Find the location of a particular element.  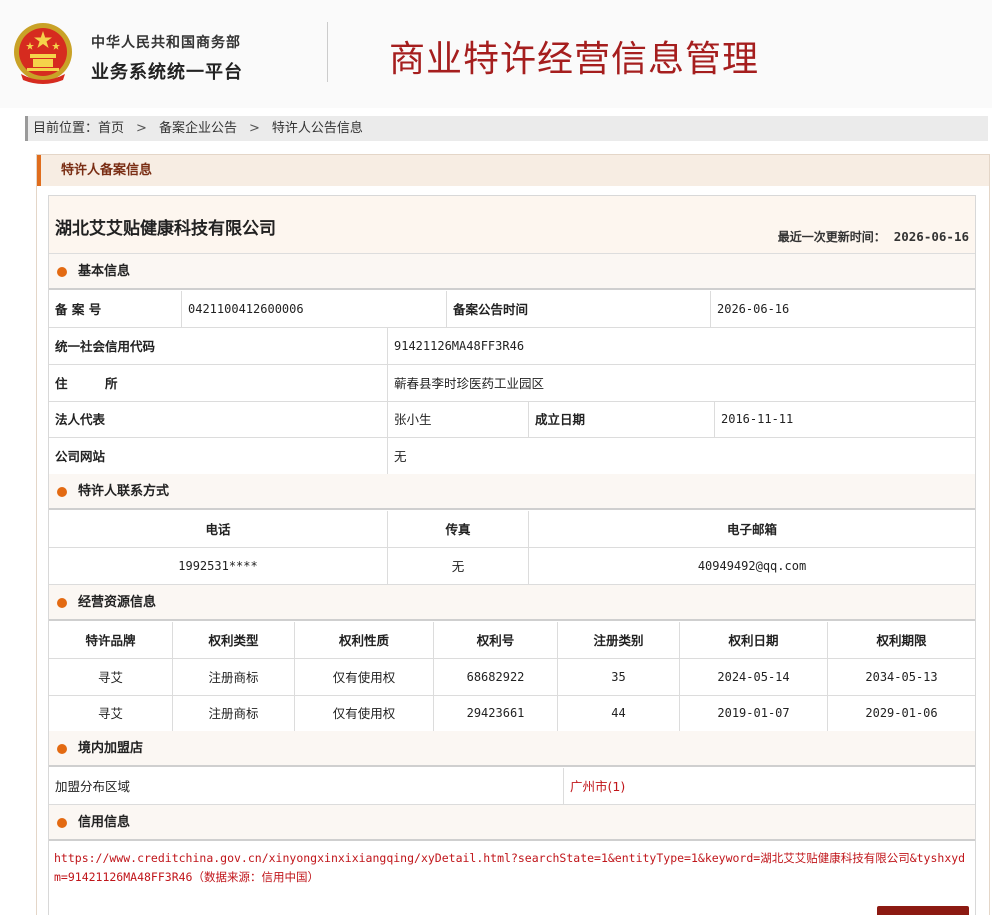

section-title: 特许人联系方式 is located at coordinates (124, 491).